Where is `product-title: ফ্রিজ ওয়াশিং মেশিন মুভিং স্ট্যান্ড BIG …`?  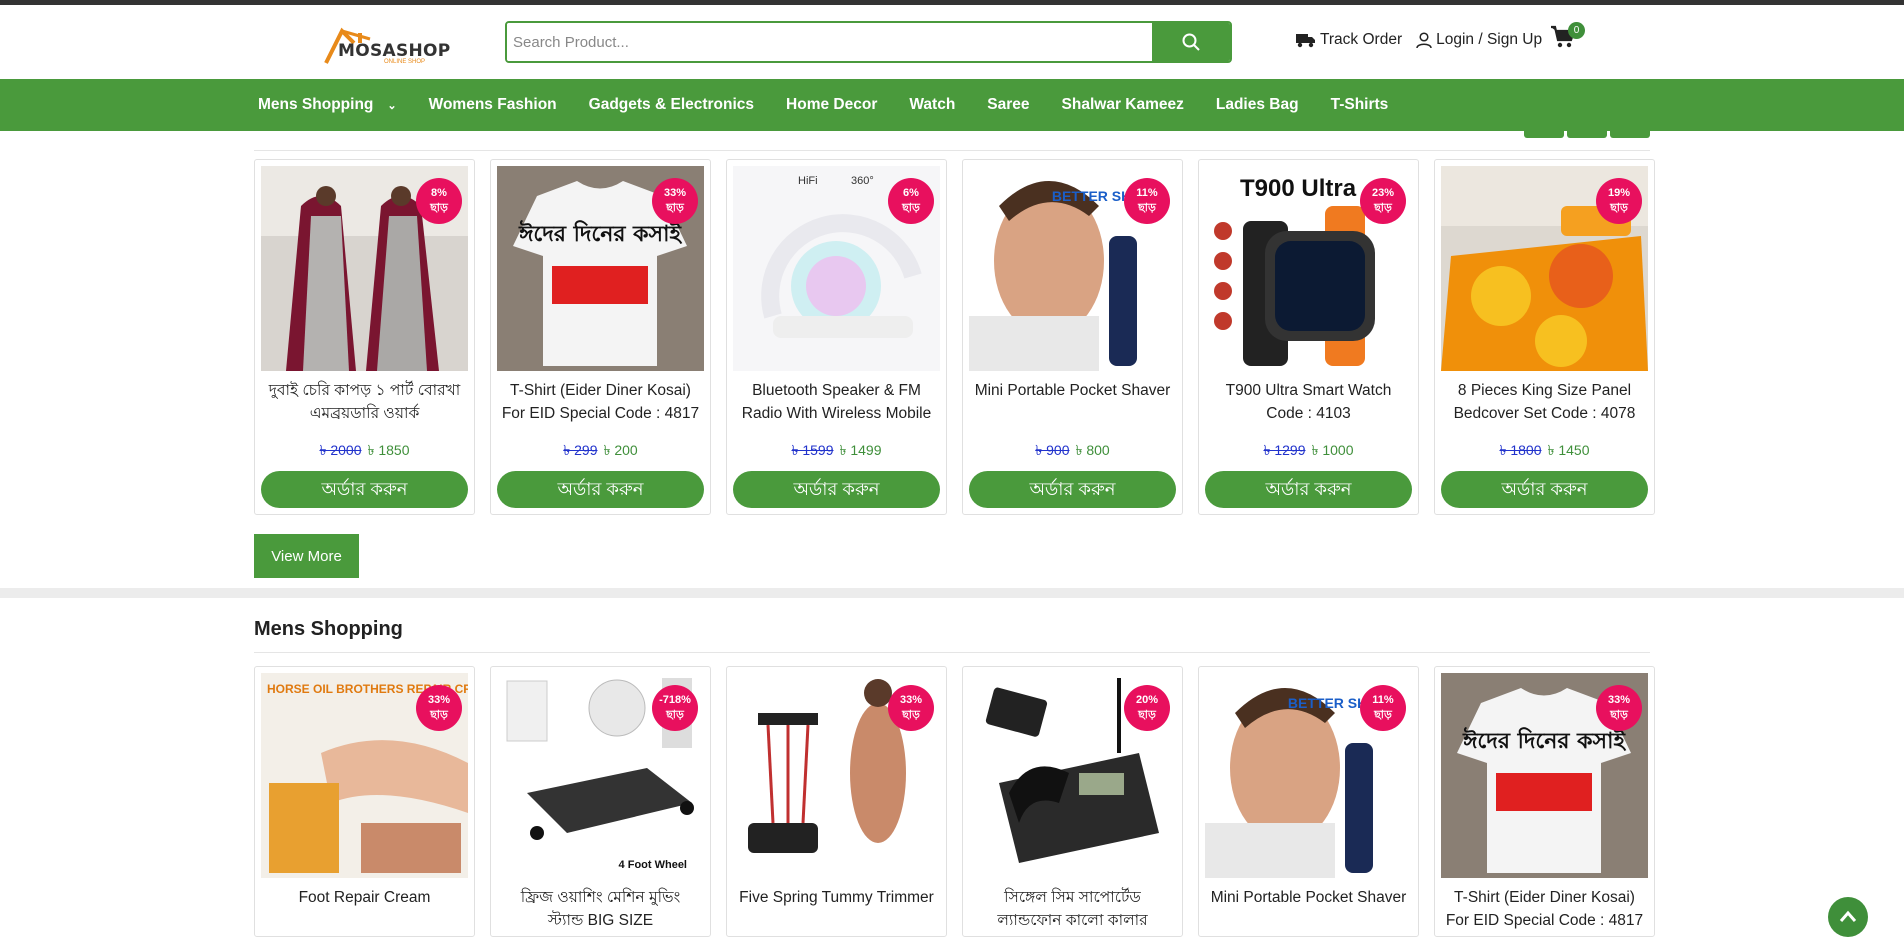
product-title: ফ্রিজ ওয়াশিং মেশিন মুভিং স্ট্যান্ড BIG … is located at coordinates (600, 911).